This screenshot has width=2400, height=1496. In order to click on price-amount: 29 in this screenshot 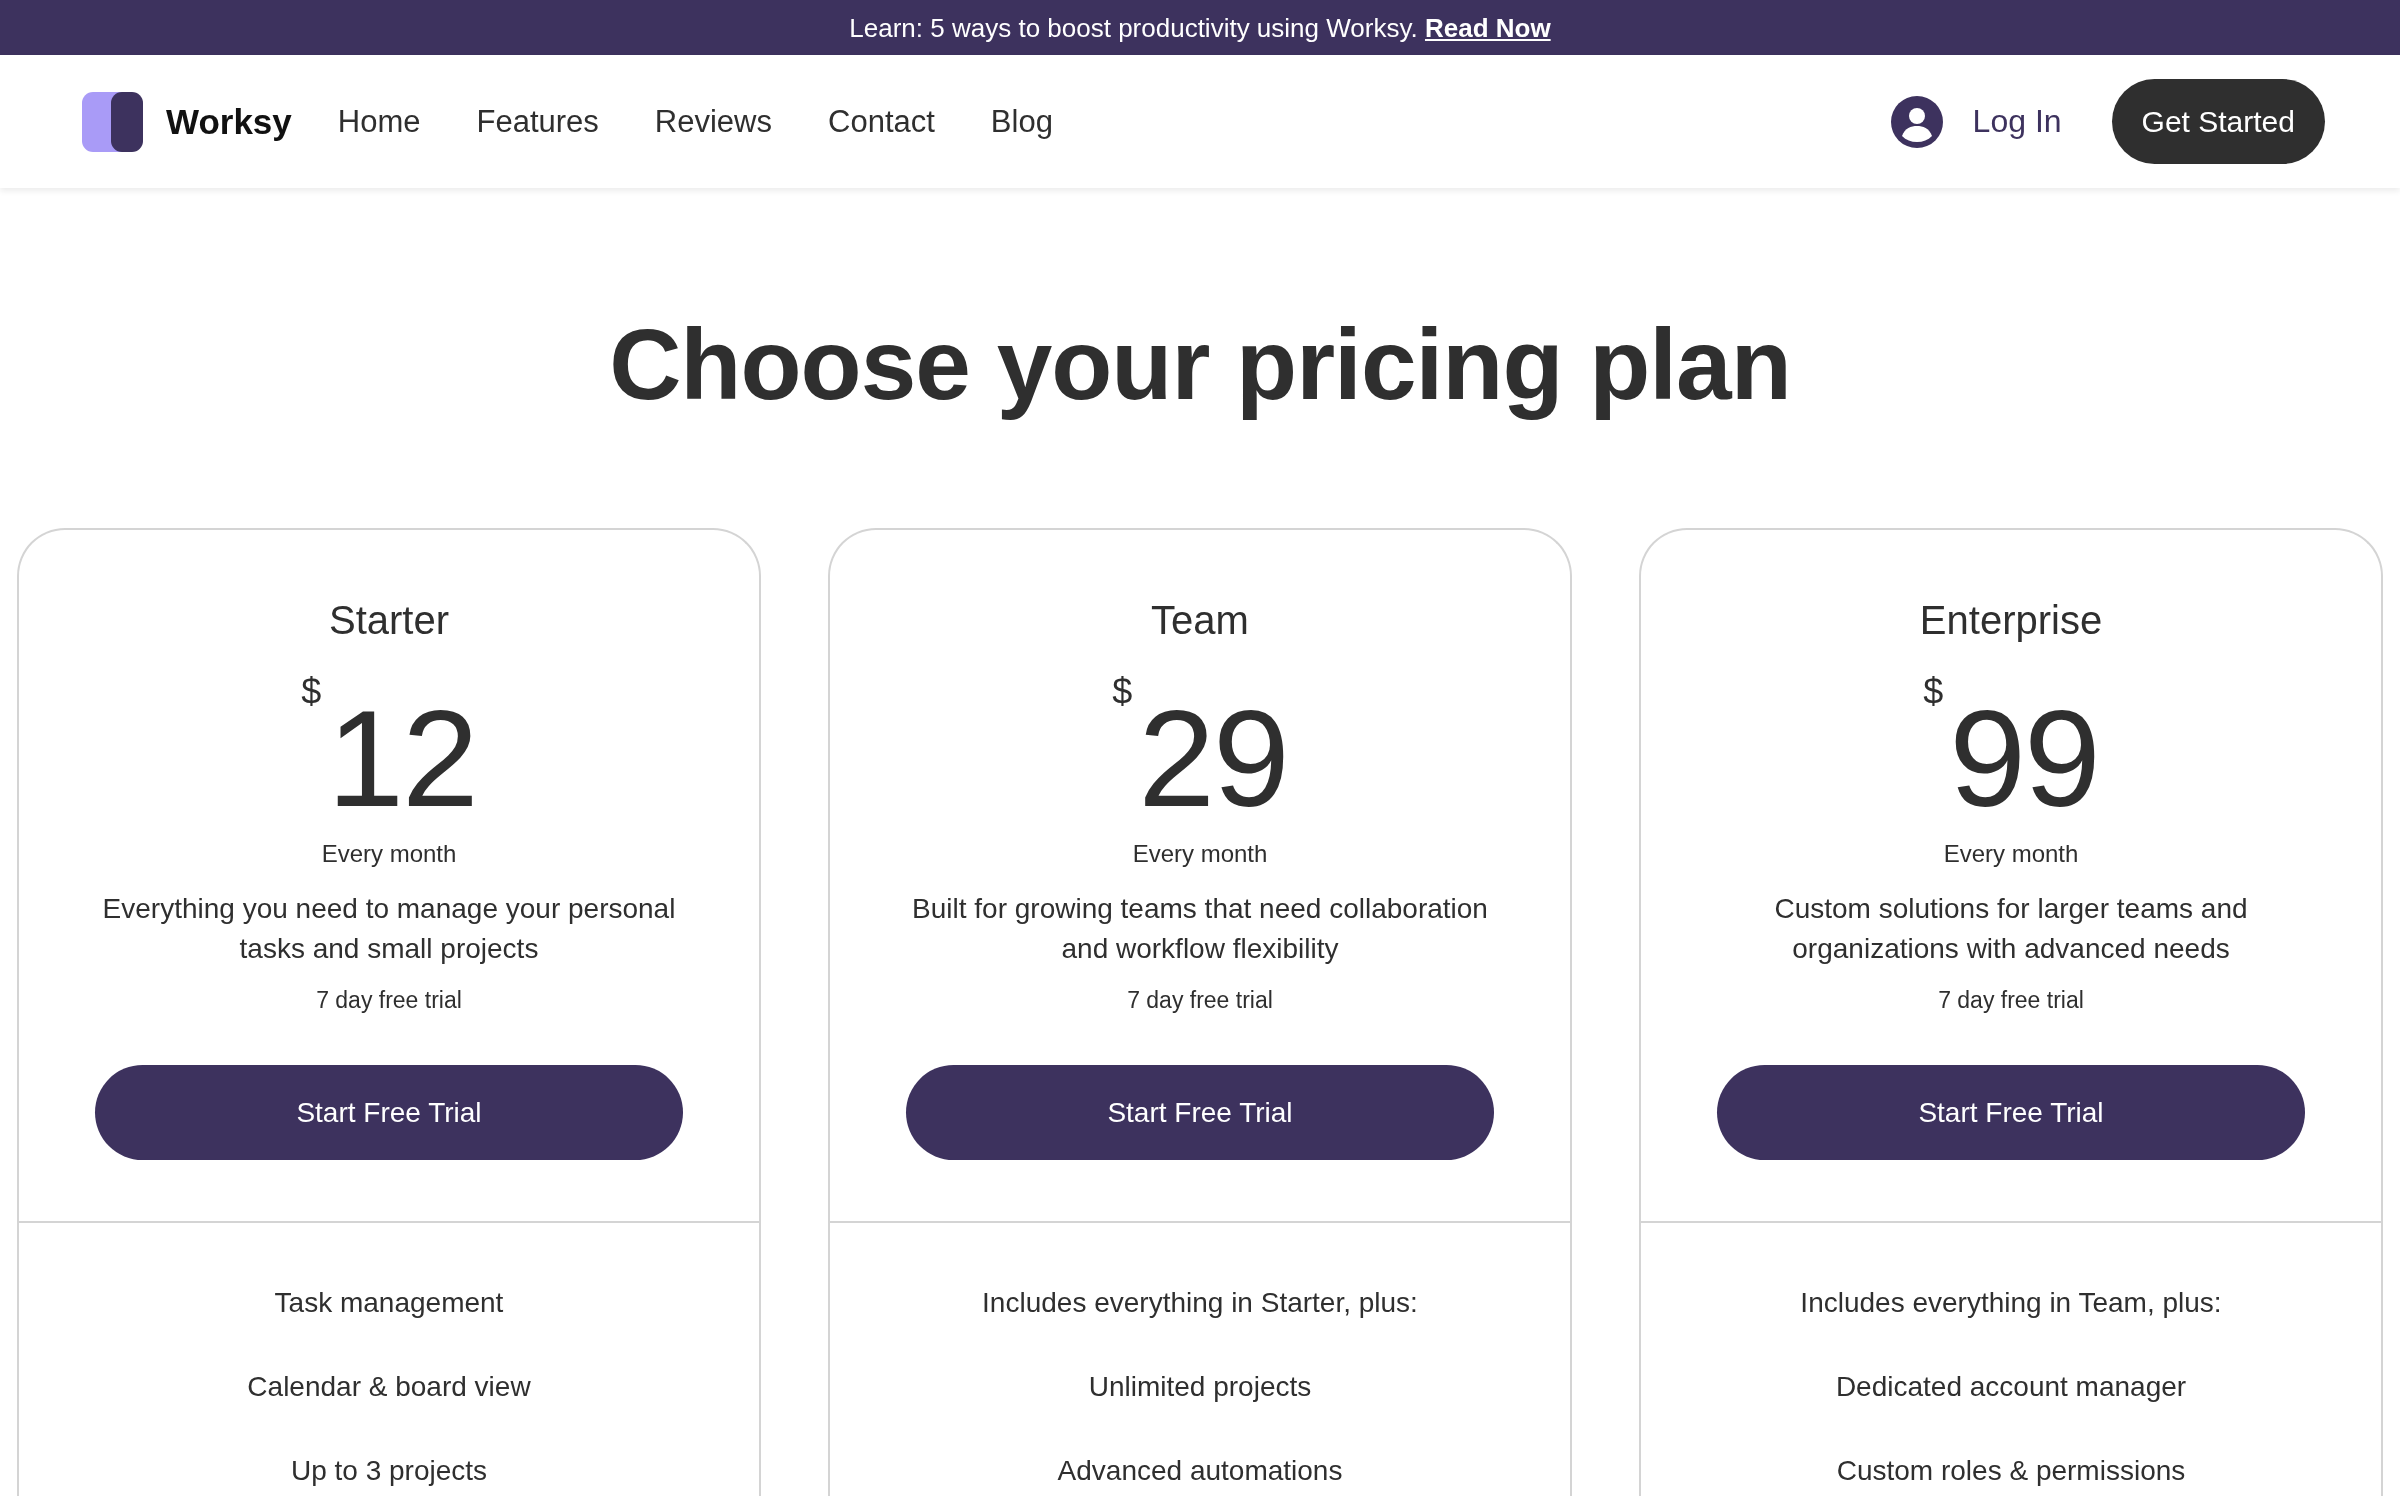, I will do `click(1213, 758)`.